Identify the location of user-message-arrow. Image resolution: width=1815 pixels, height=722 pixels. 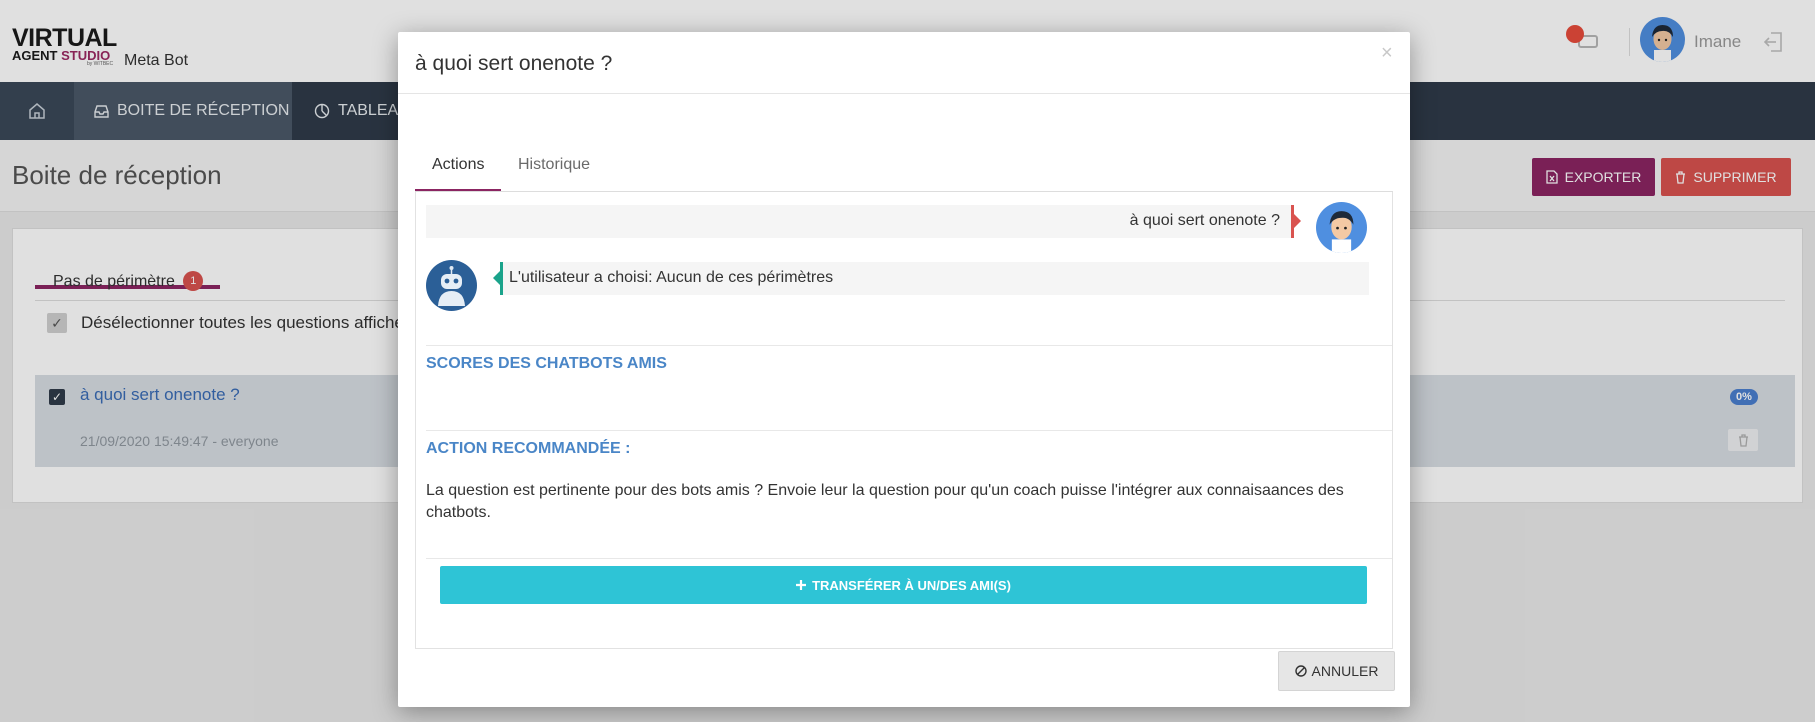
(1297, 221).